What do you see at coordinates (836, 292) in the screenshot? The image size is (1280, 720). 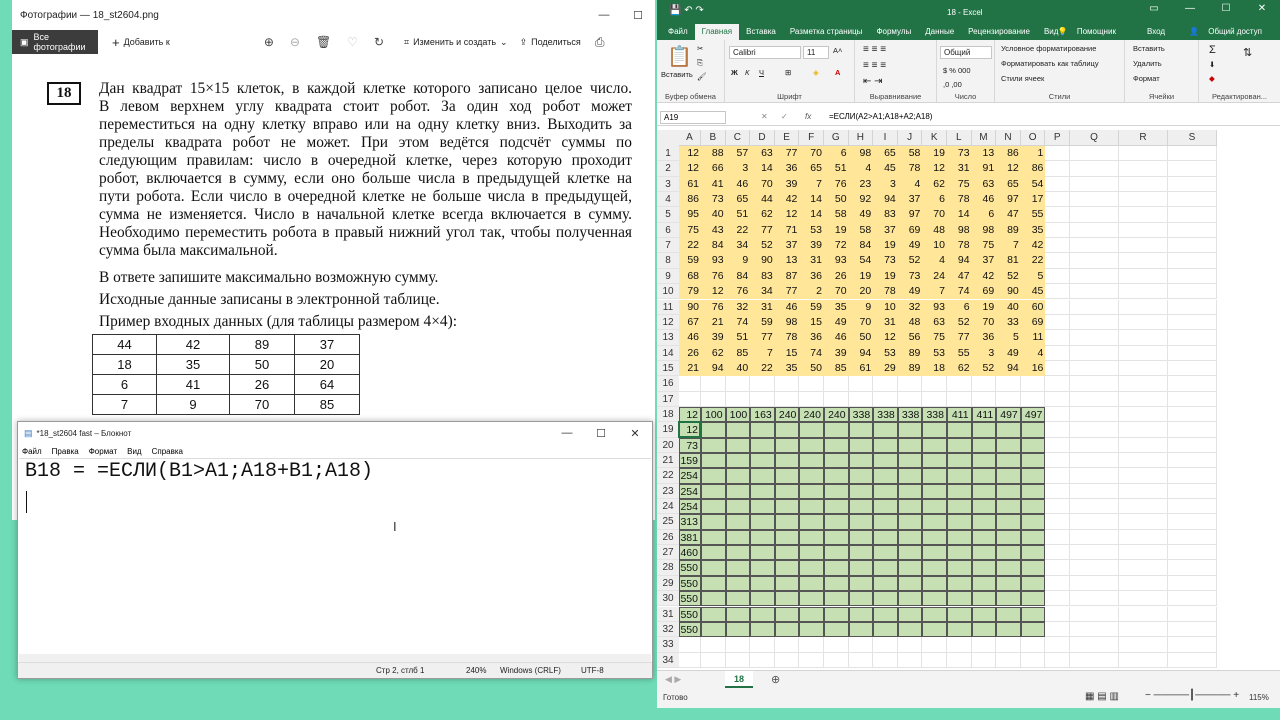 I see `data-cell: 70` at bounding box center [836, 292].